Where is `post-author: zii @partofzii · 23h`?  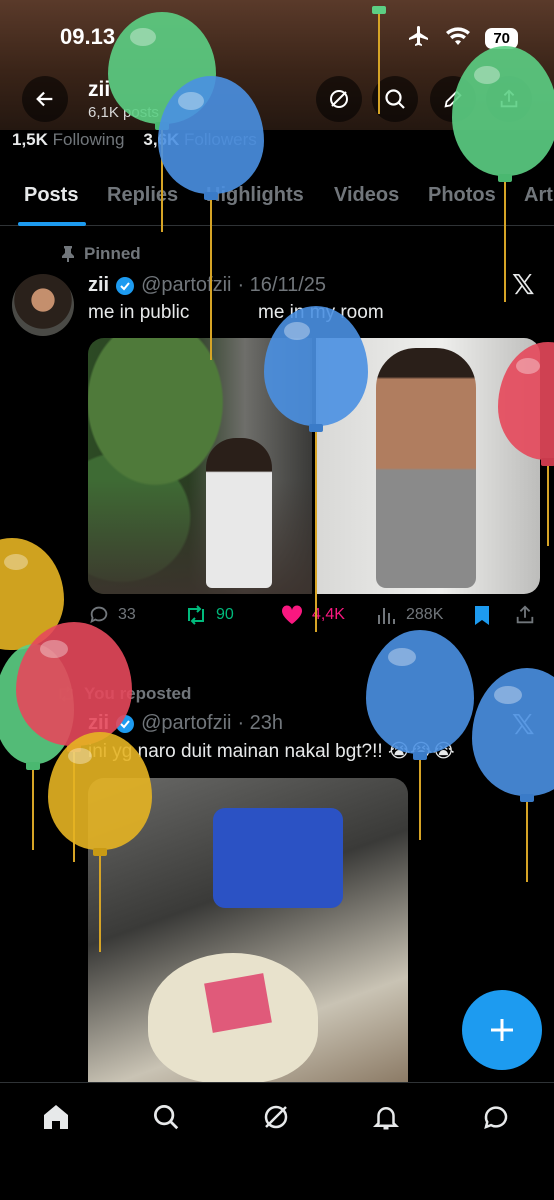 post-author: zii @partofzii · 23h is located at coordinates (185, 723).